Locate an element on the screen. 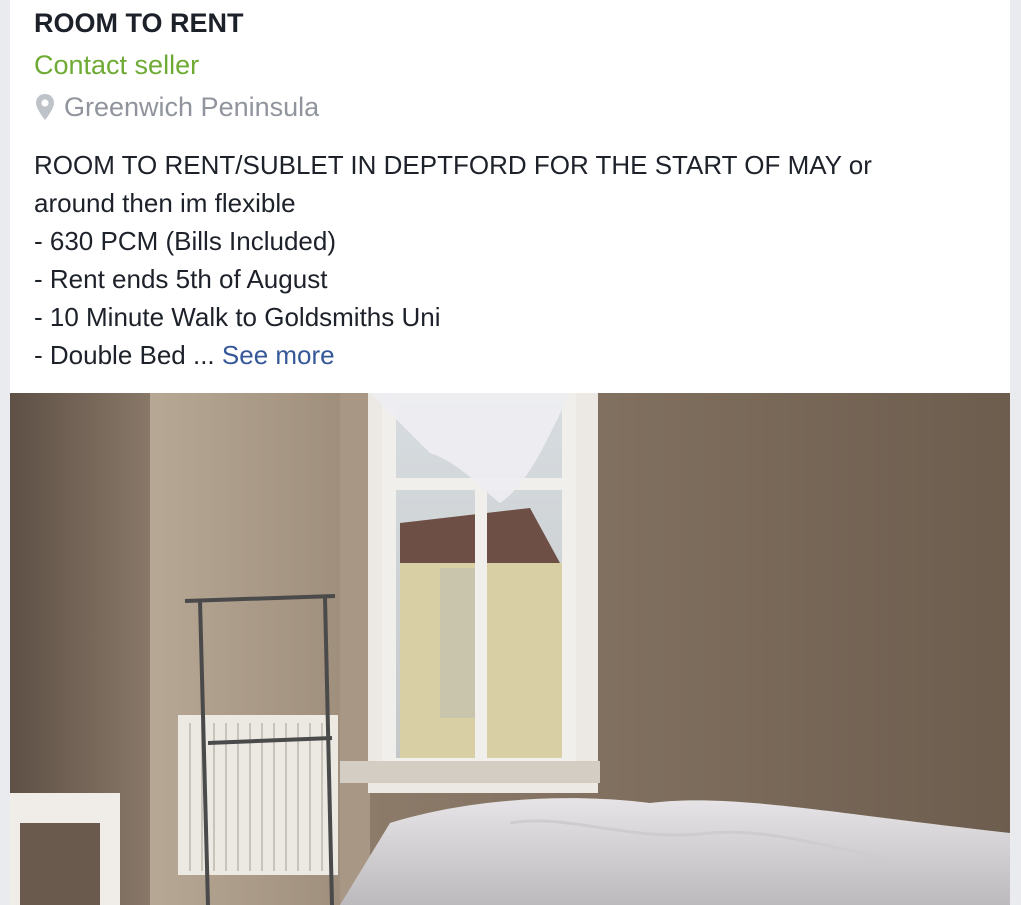 The image size is (1021, 905). description-line: - Rent ends 5th of August is located at coordinates (181, 279).